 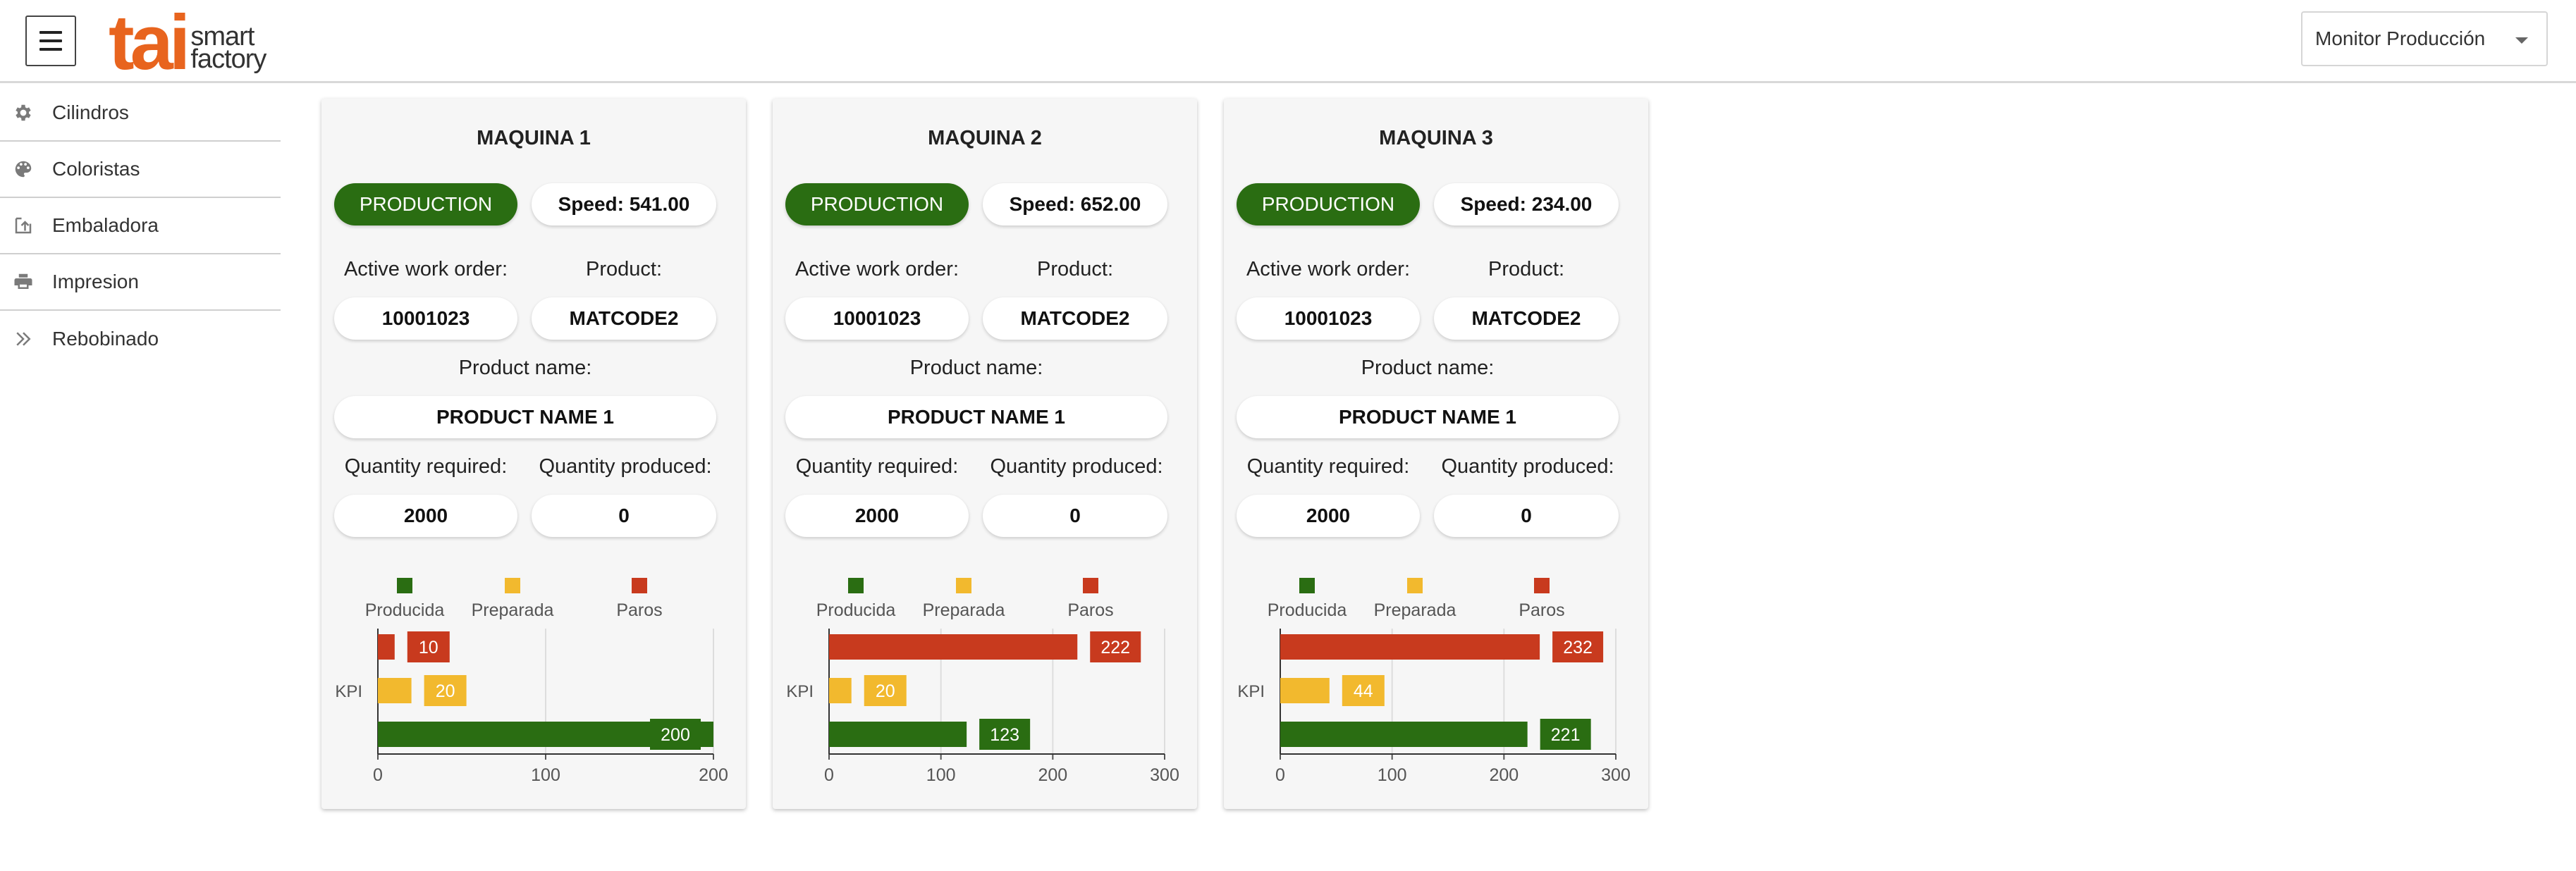 I want to click on double-chevron-right-icon, so click(x=23, y=339).